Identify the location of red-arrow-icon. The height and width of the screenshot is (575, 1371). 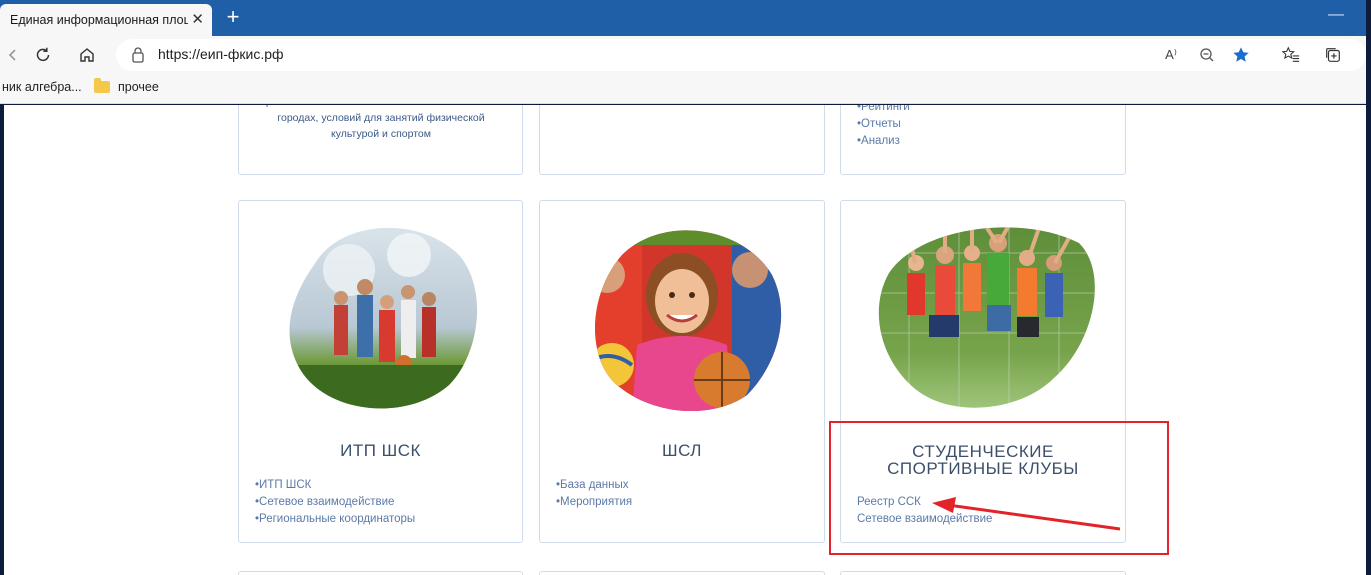
(1026, 514).